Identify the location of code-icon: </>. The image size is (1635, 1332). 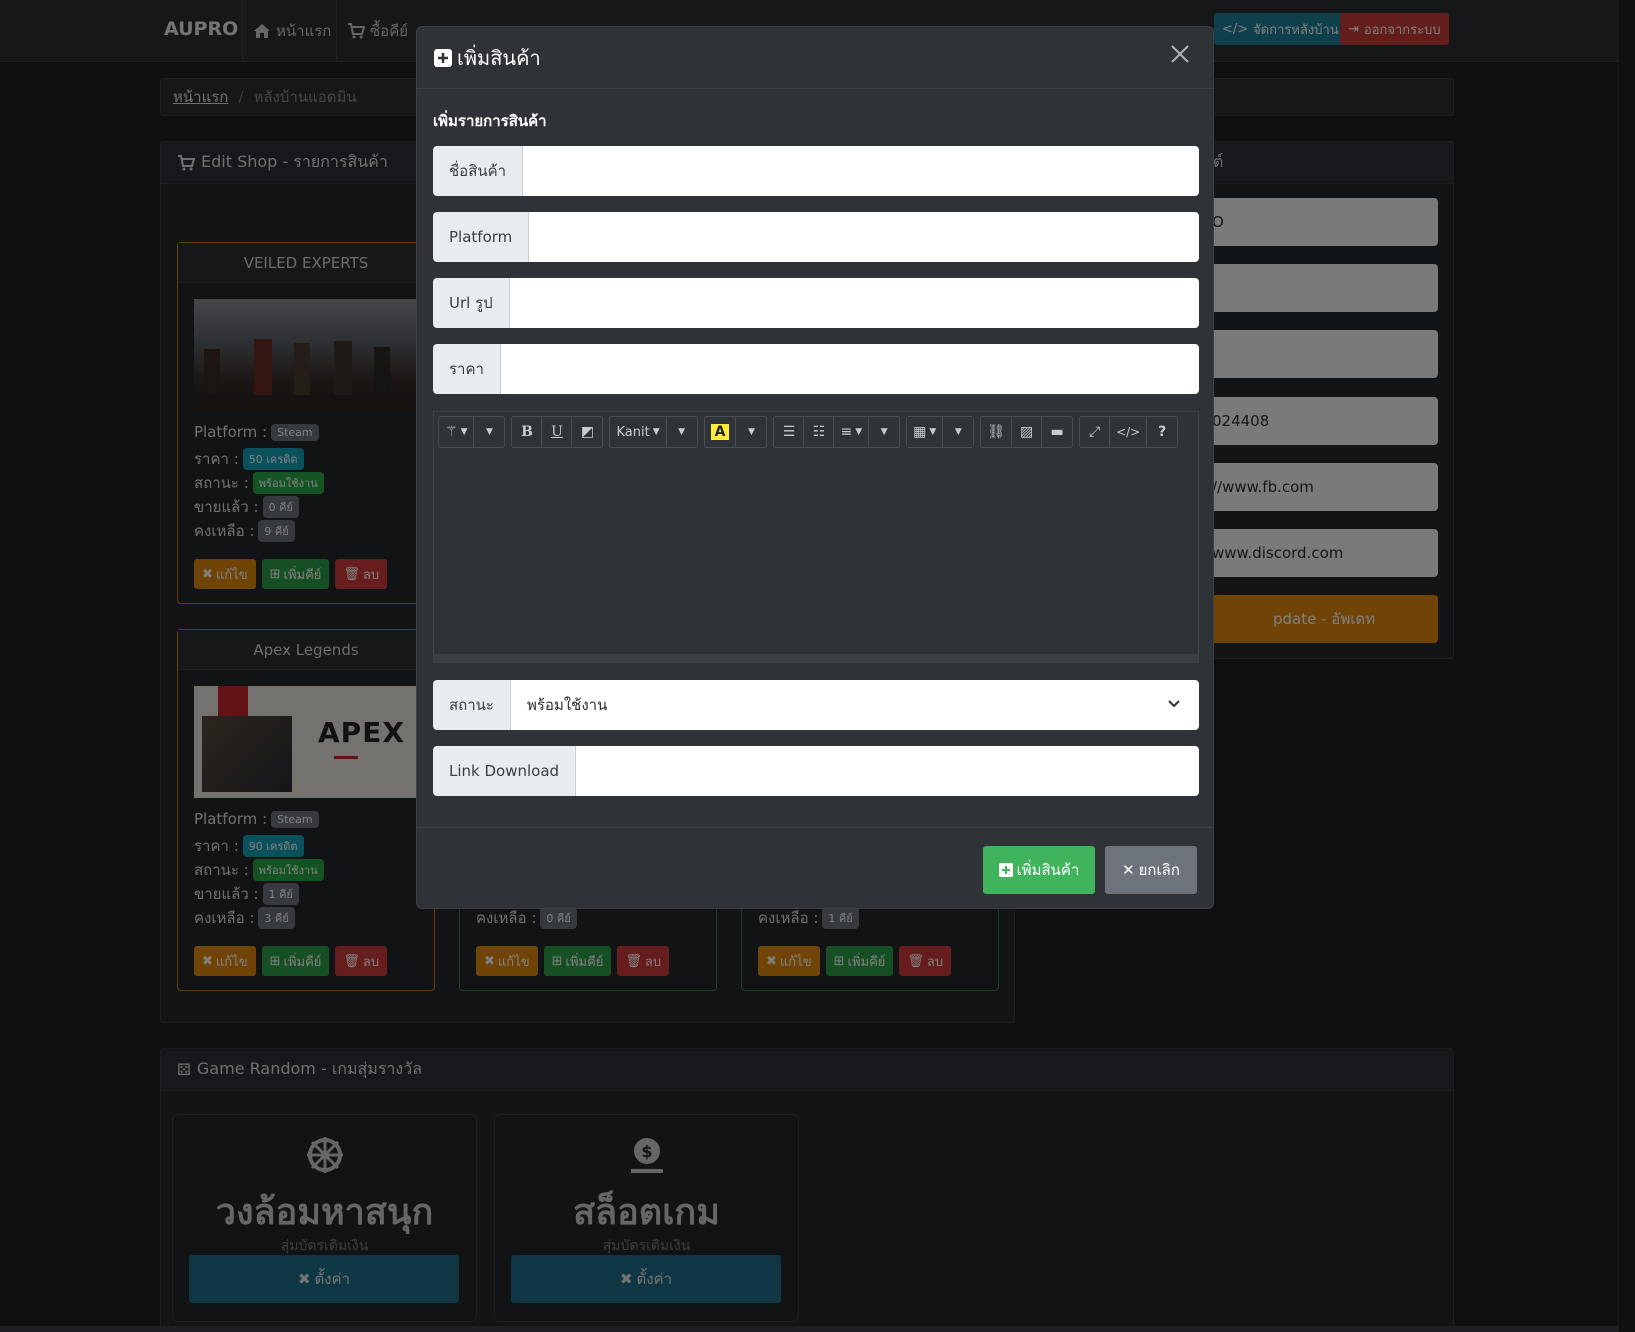
(1128, 432).